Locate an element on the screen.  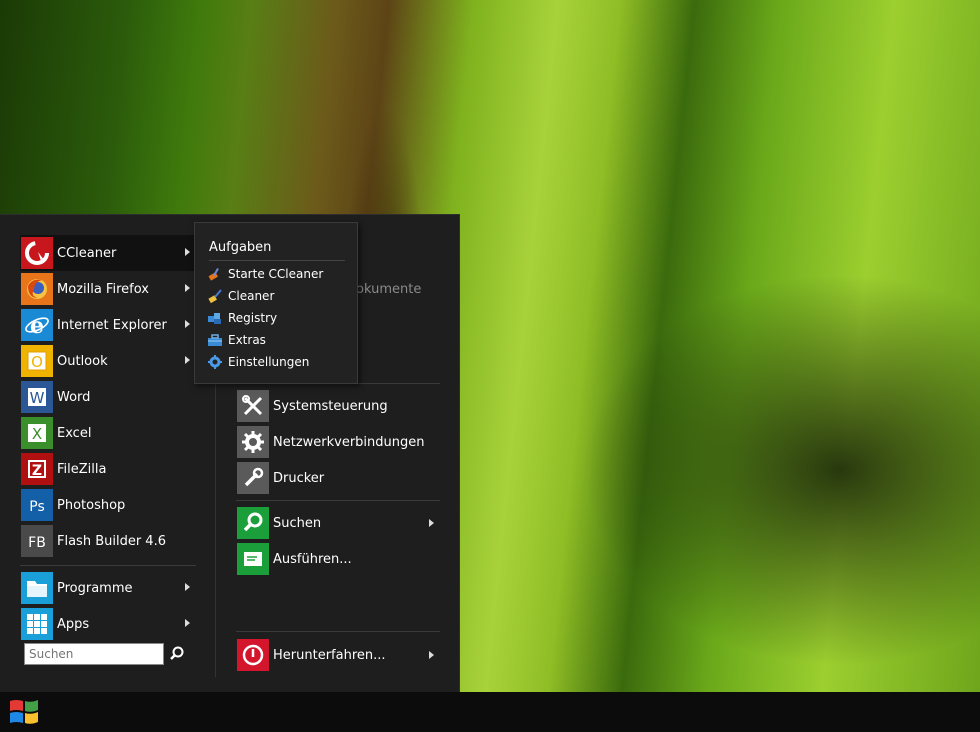
jumplist-item-settings: Einstellungen is located at coordinates (277, 362).